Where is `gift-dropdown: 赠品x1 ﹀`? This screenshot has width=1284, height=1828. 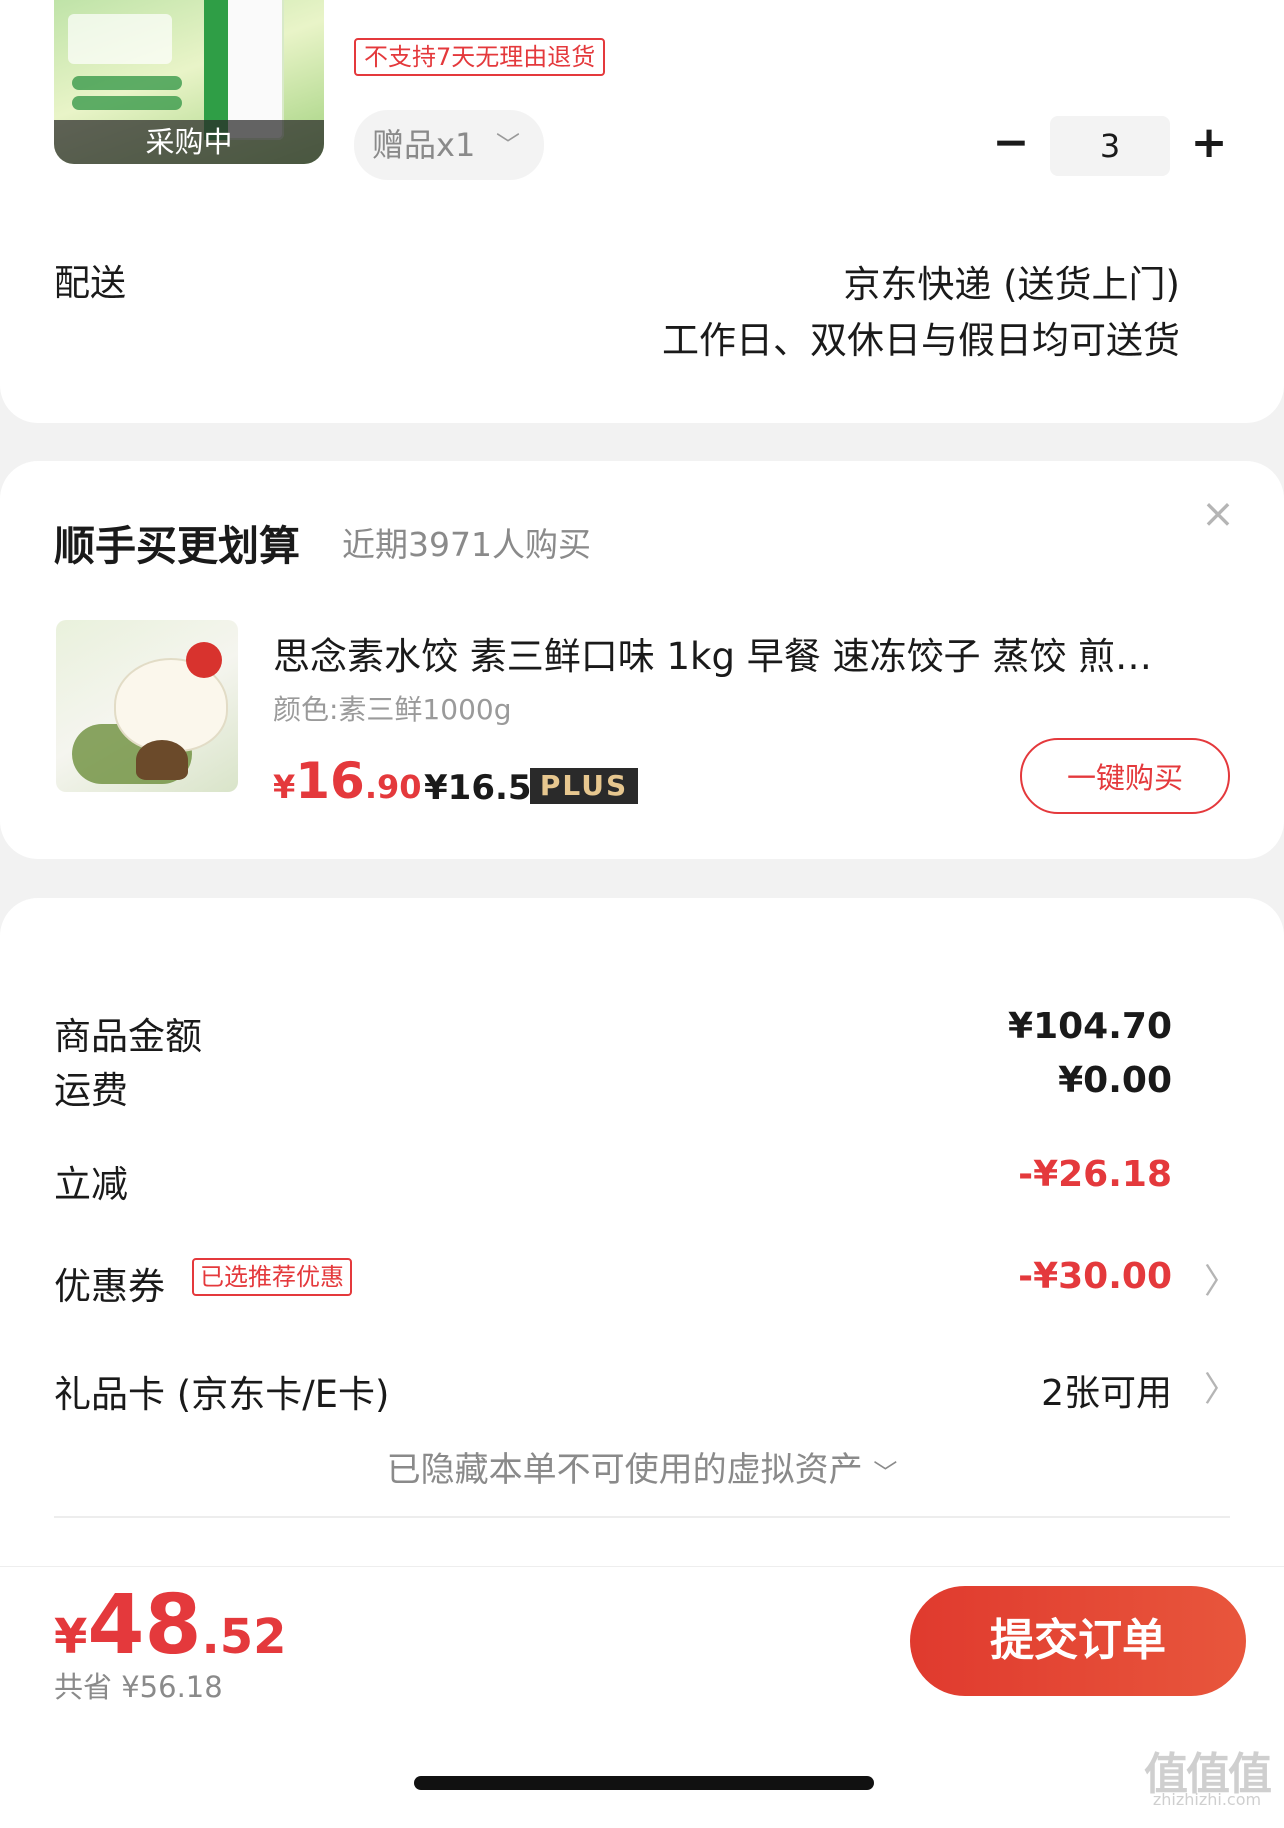
gift-dropdown: 赠品x1 ﹀ is located at coordinates (449, 145).